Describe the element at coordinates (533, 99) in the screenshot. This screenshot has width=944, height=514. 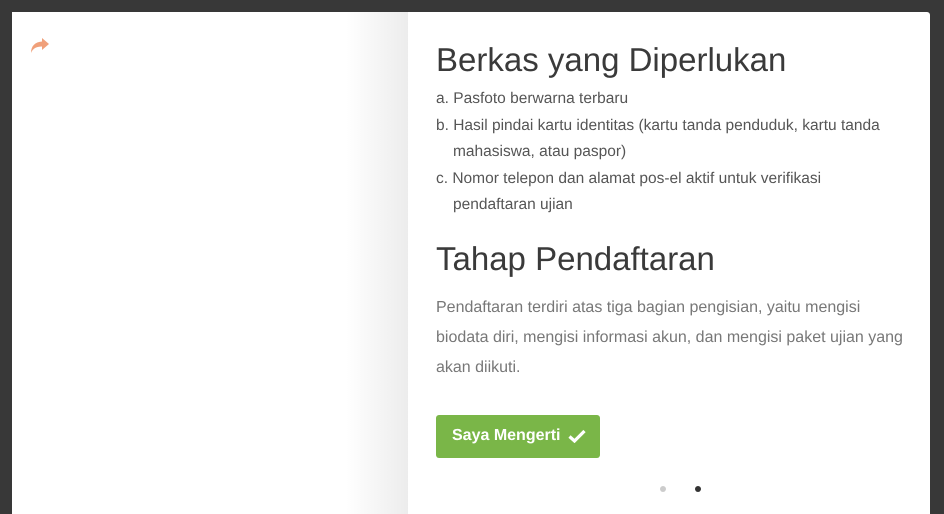
I see `requirement-item: a. Pasfoto berwarna terbaru` at that location.